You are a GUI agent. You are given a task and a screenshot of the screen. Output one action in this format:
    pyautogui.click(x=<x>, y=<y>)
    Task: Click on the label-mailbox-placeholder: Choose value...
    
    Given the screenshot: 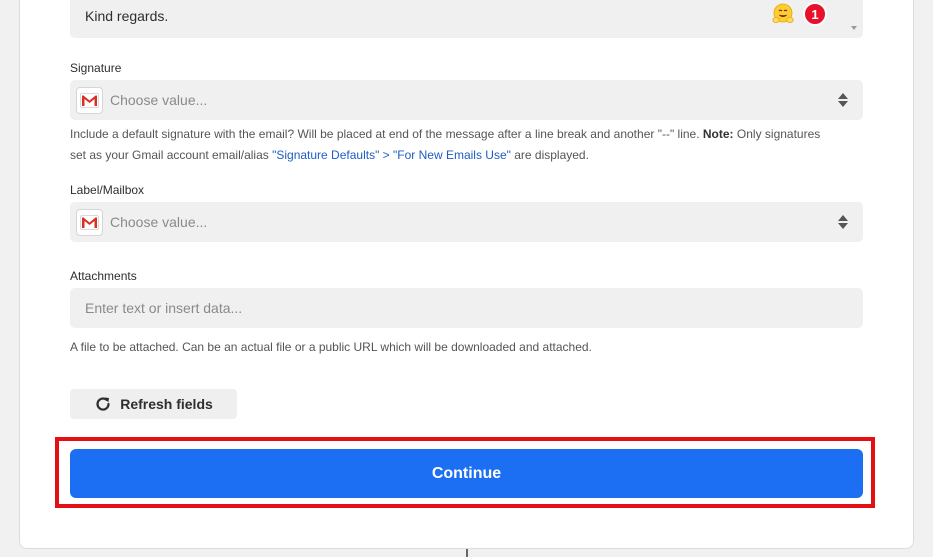 What is the action you would take?
    pyautogui.click(x=159, y=222)
    